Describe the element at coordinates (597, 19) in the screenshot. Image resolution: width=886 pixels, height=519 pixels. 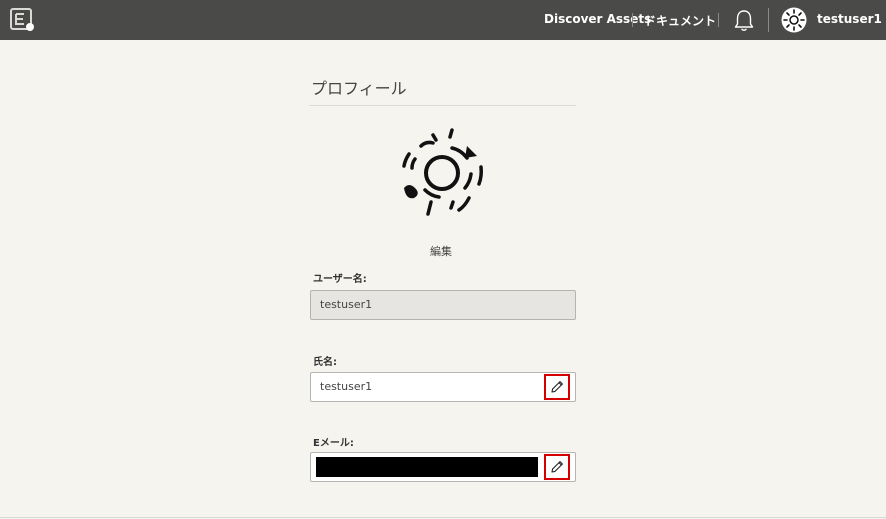
I see `nav-discover-assets-link: Discover Assets` at that location.